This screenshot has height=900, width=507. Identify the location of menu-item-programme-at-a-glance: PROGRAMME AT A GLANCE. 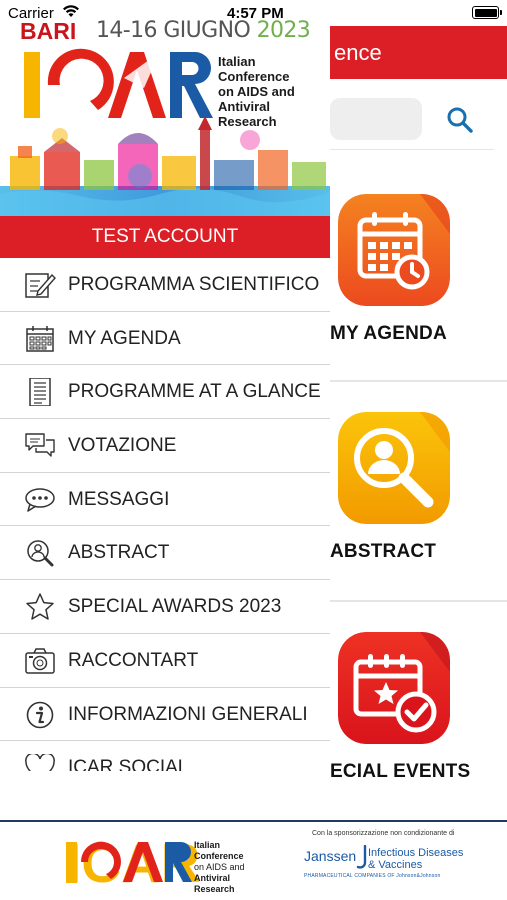
(165, 392).